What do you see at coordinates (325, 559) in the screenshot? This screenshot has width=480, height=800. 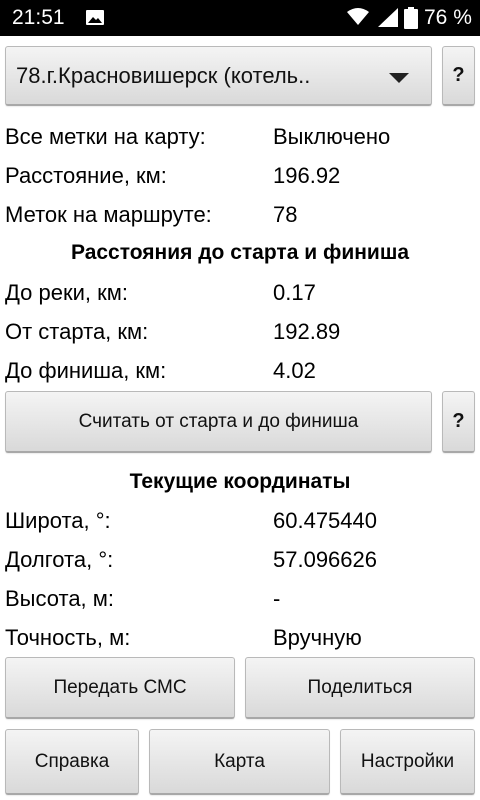 I see `coord-value: 57.096626` at bounding box center [325, 559].